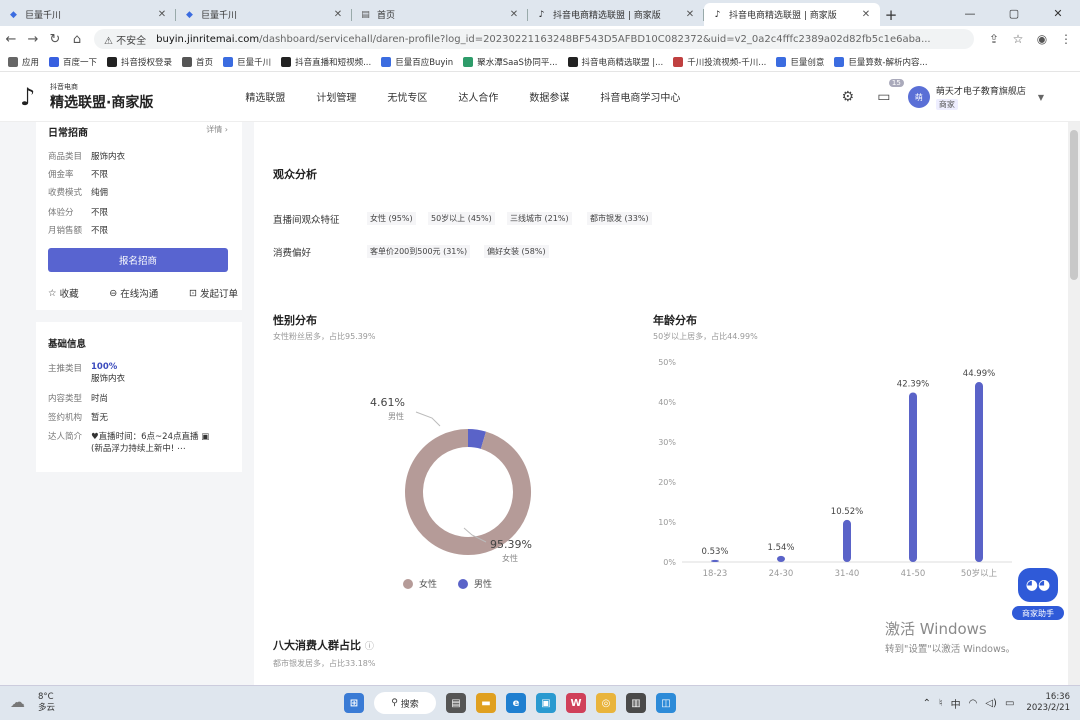 This screenshot has height=720, width=1080. I want to click on bar-value-label: 1.54%, so click(780, 548).